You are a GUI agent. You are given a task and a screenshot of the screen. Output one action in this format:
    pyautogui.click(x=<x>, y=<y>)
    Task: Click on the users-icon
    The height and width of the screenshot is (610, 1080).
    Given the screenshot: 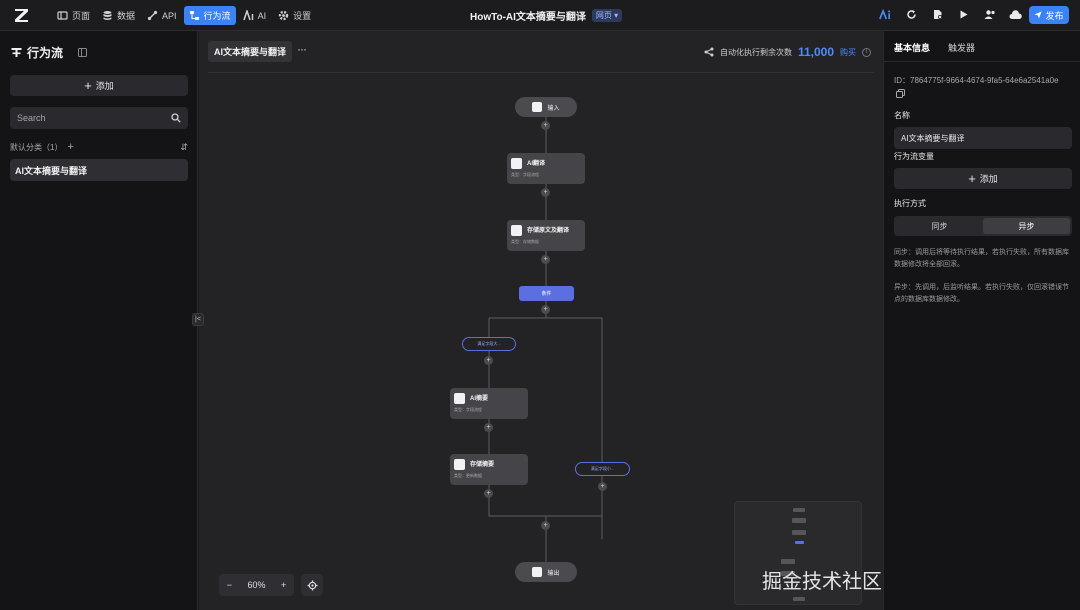 What is the action you would take?
    pyautogui.click(x=989, y=14)
    